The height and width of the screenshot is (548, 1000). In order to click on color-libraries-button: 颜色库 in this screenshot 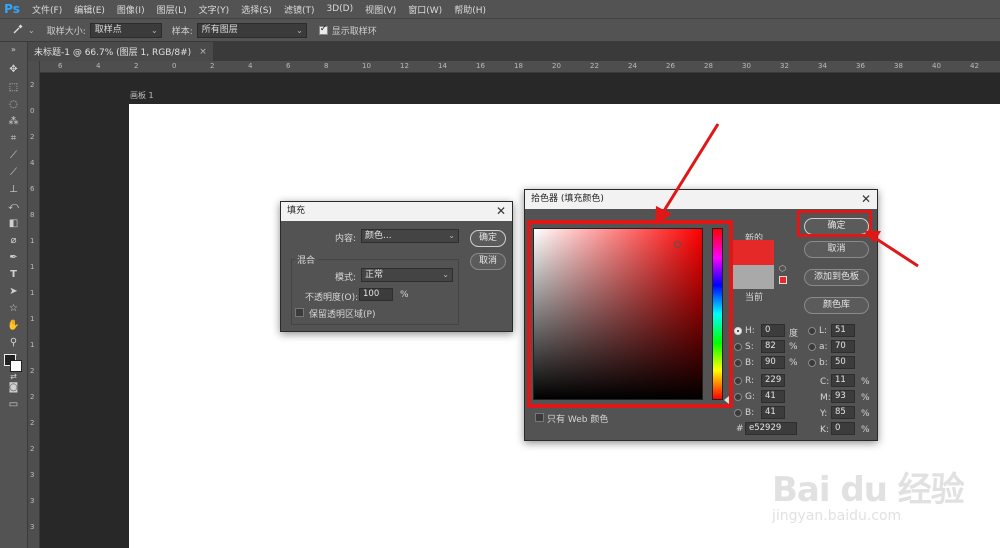, I will do `click(836, 305)`.